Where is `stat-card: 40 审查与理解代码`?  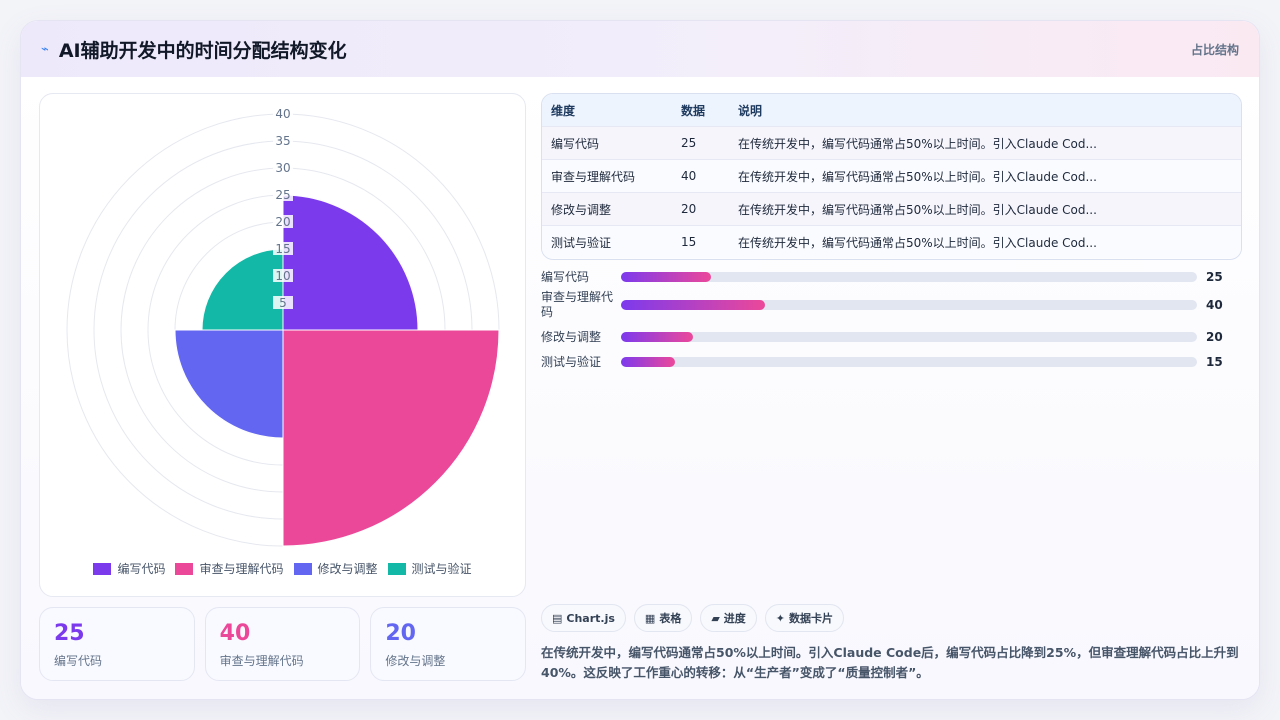
stat-card: 40 审查与理解代码 is located at coordinates (282, 644).